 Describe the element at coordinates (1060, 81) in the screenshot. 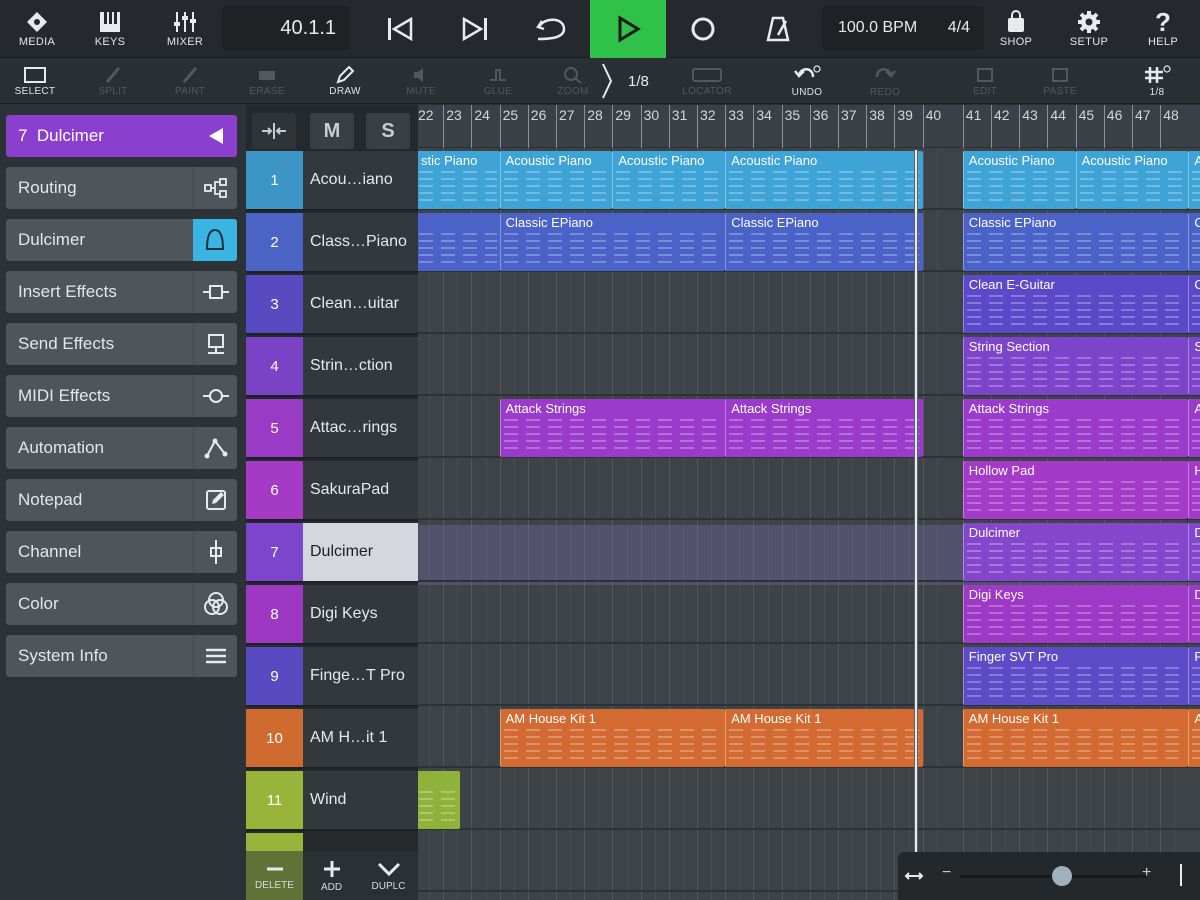

I see `paste-button: PASTE` at that location.